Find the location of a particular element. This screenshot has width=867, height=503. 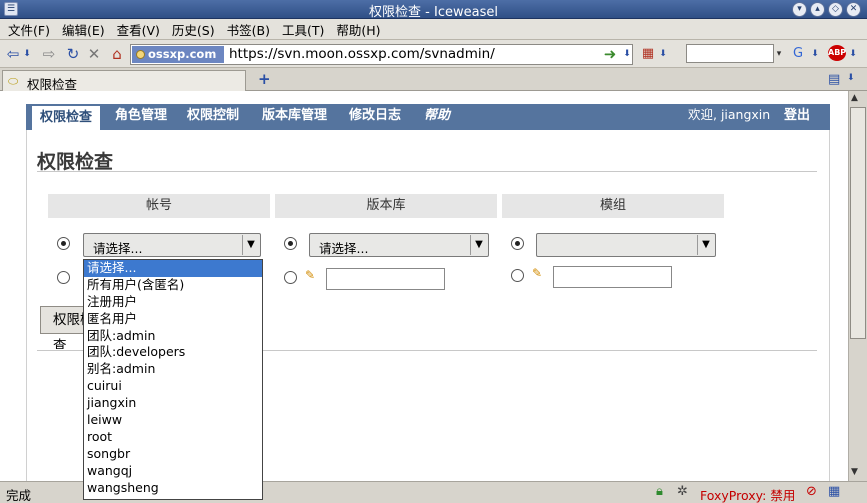

menu-view: 查看(V) is located at coordinates (138, 29).